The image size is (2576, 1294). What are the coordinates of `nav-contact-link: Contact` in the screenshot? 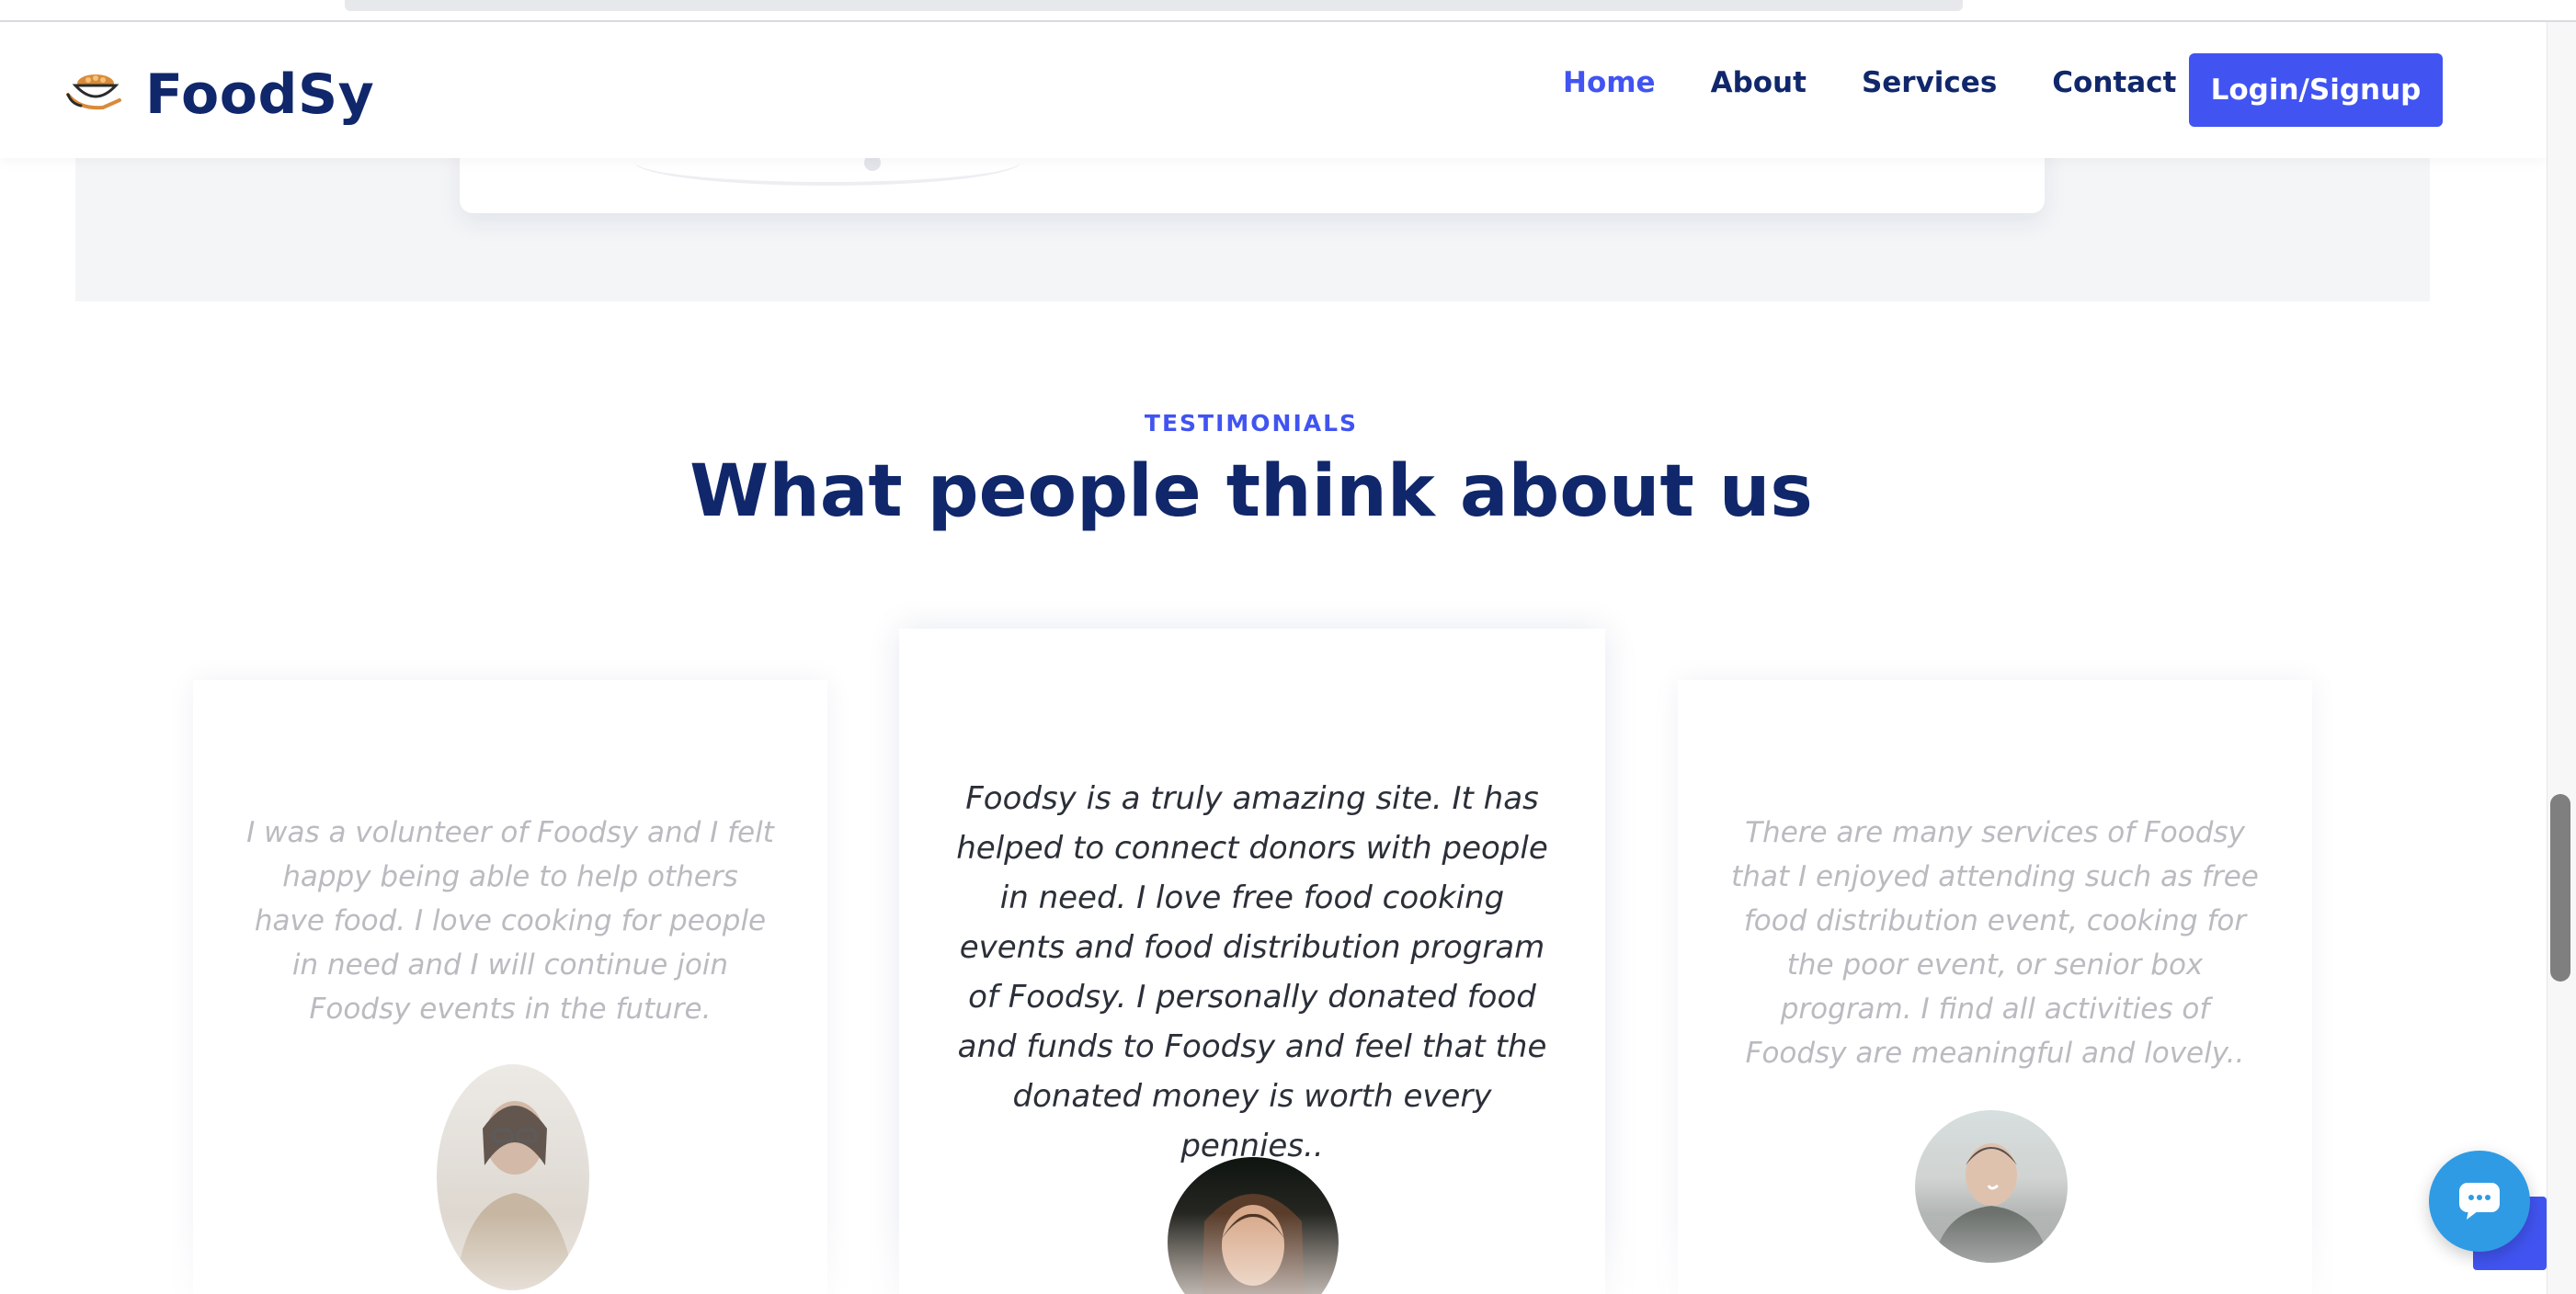 It's located at (2114, 82).